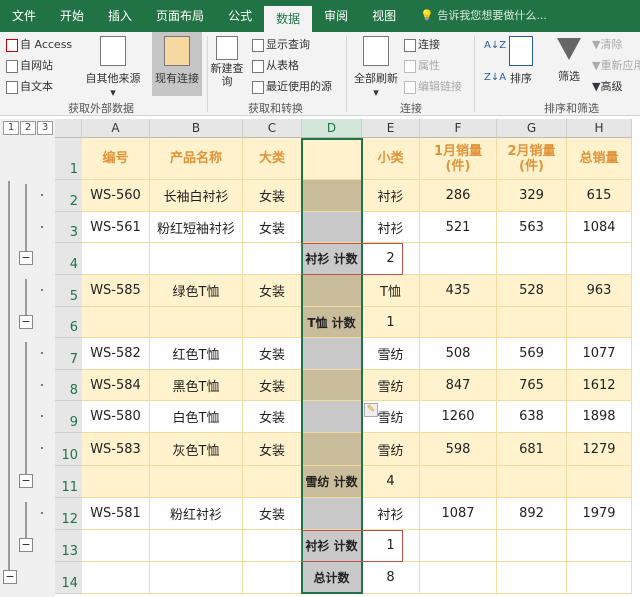  What do you see at coordinates (68, 354) in the screenshot?
I see `row-header-7: 7` at bounding box center [68, 354].